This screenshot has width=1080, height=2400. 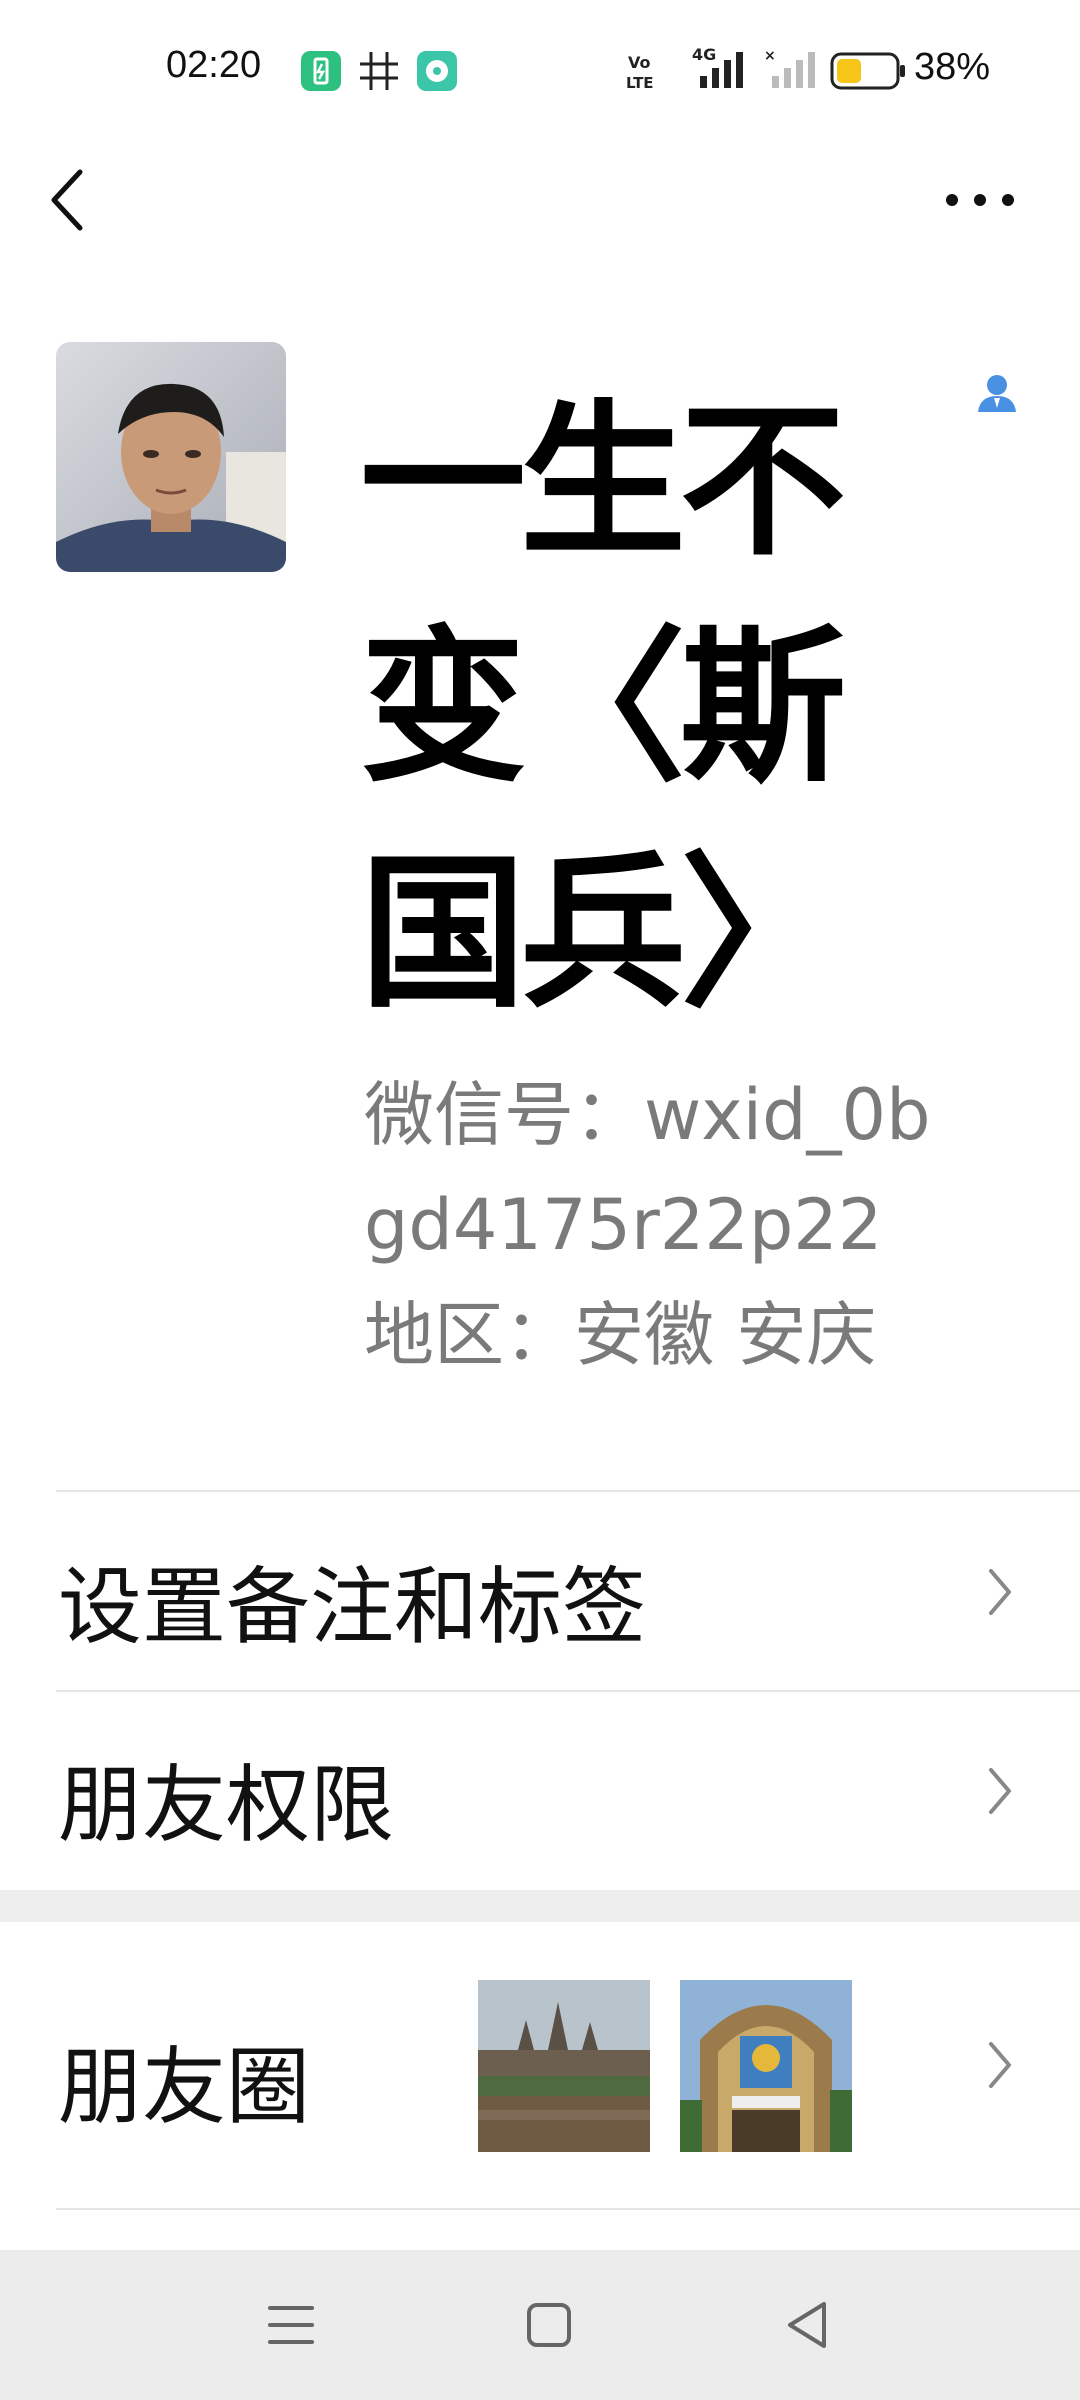 I want to click on display-name: 一生不变〈斯国兵〉, so click(x=603, y=708).